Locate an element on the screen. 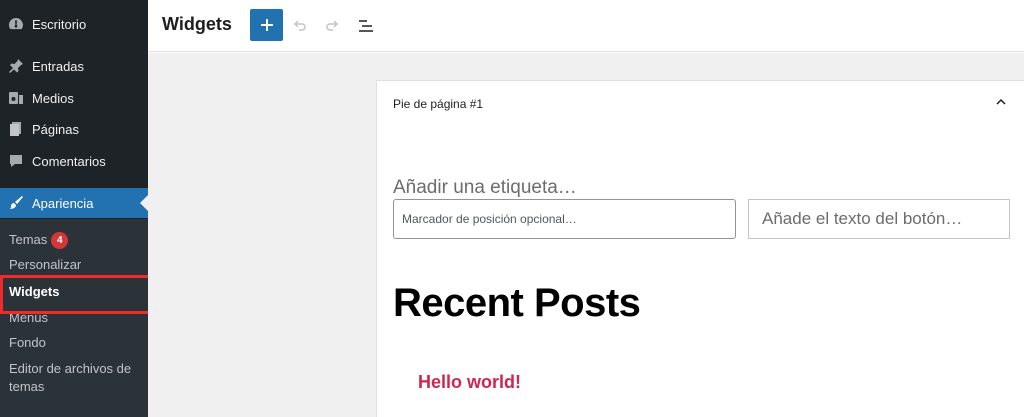  submenu-item-personalizar: Personalizar is located at coordinates (45, 265).